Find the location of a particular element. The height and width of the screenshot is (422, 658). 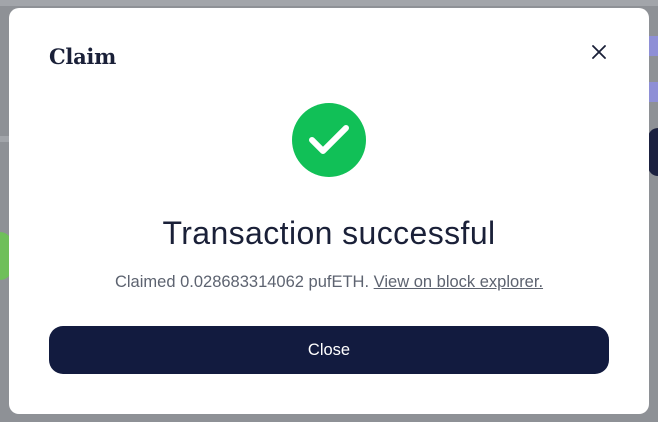

modal-title: Claim is located at coordinates (82, 56).